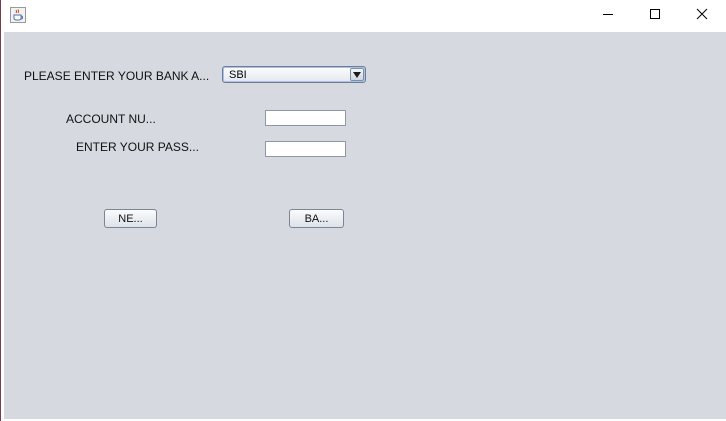  I want to click on minimize-button, so click(608, 16).